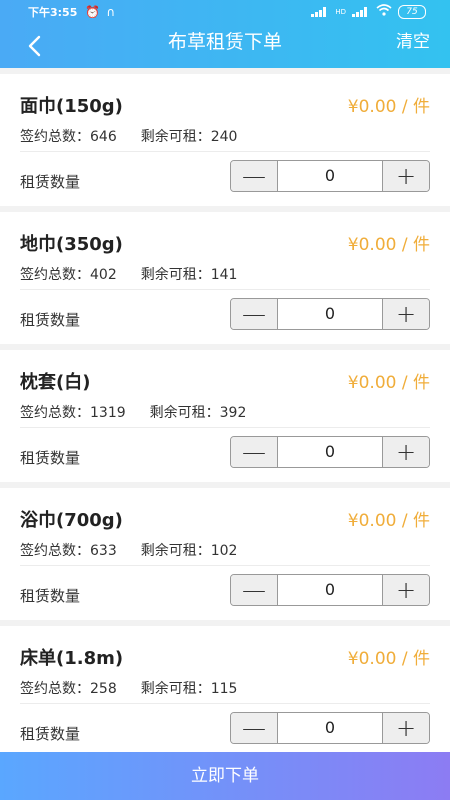 This screenshot has width=450, height=800. I want to click on item-name: 浴巾(700g), so click(71, 520).